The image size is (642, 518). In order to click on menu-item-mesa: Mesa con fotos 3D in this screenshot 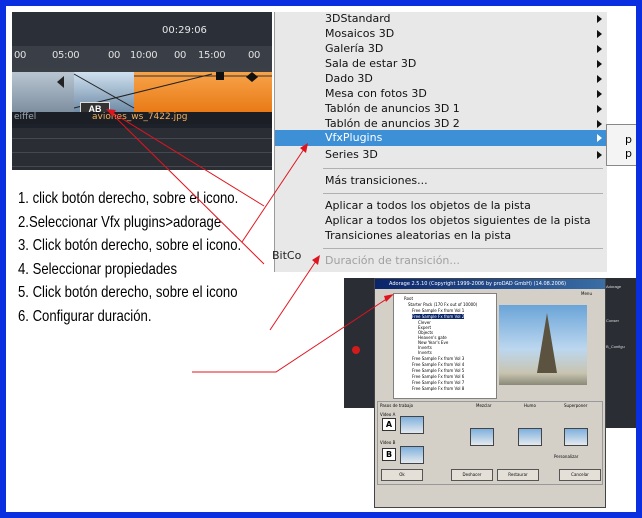, I will do `click(376, 94)`.